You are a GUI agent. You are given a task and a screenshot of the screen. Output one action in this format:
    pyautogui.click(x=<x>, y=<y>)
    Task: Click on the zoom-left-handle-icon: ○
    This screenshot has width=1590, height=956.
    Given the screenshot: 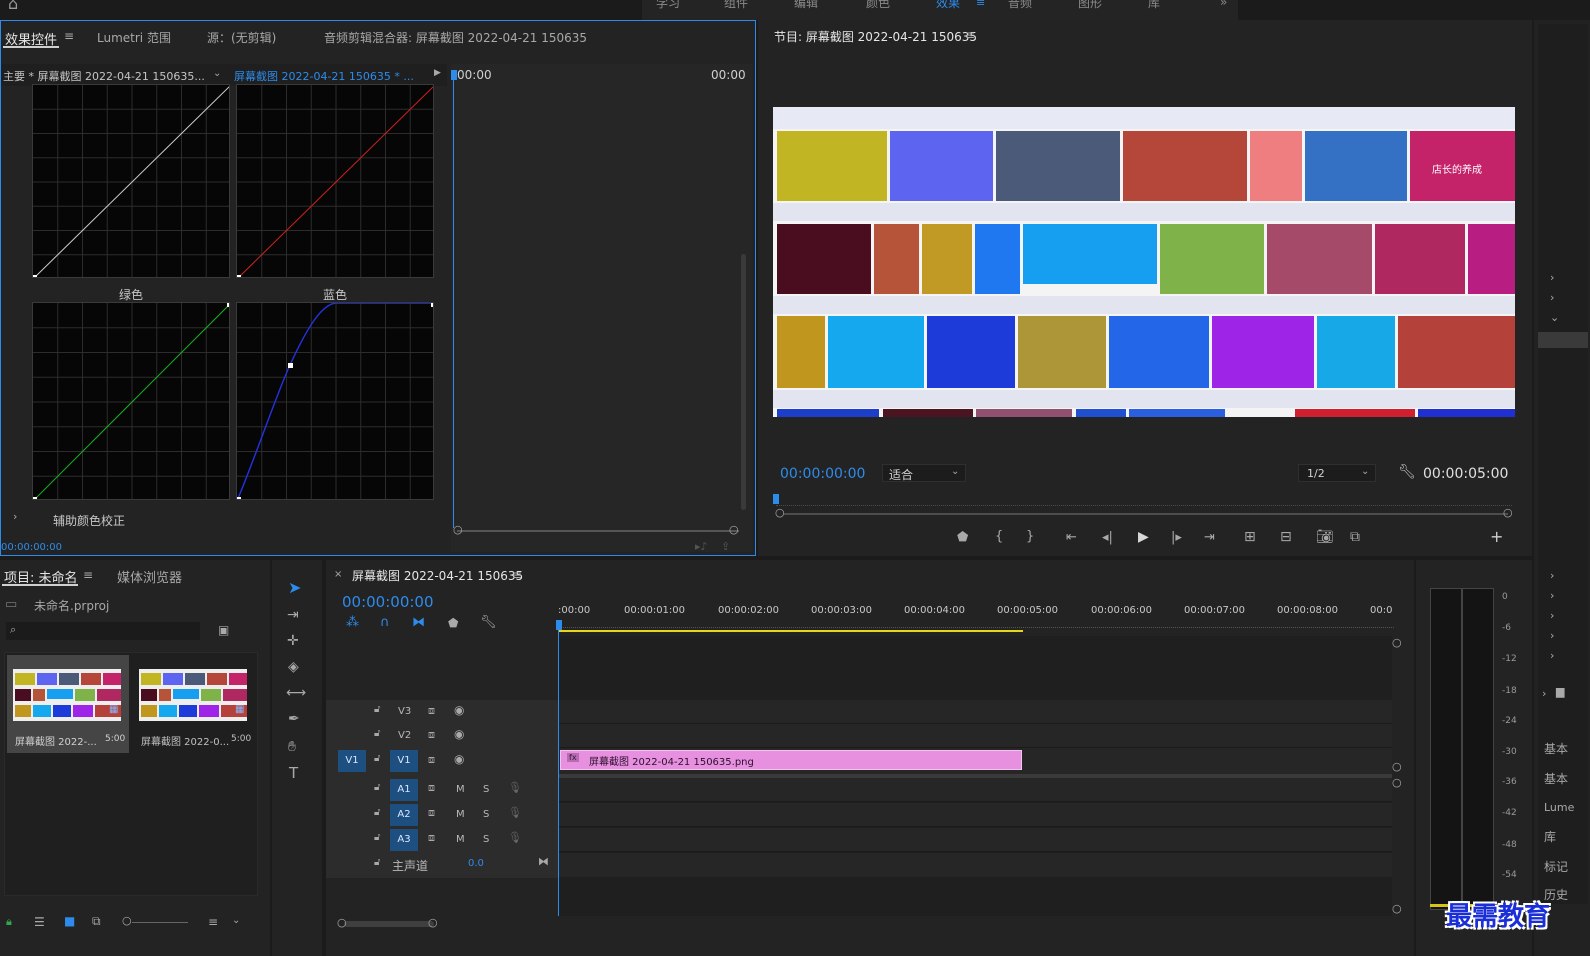 What is the action you would take?
    pyautogui.click(x=458, y=529)
    